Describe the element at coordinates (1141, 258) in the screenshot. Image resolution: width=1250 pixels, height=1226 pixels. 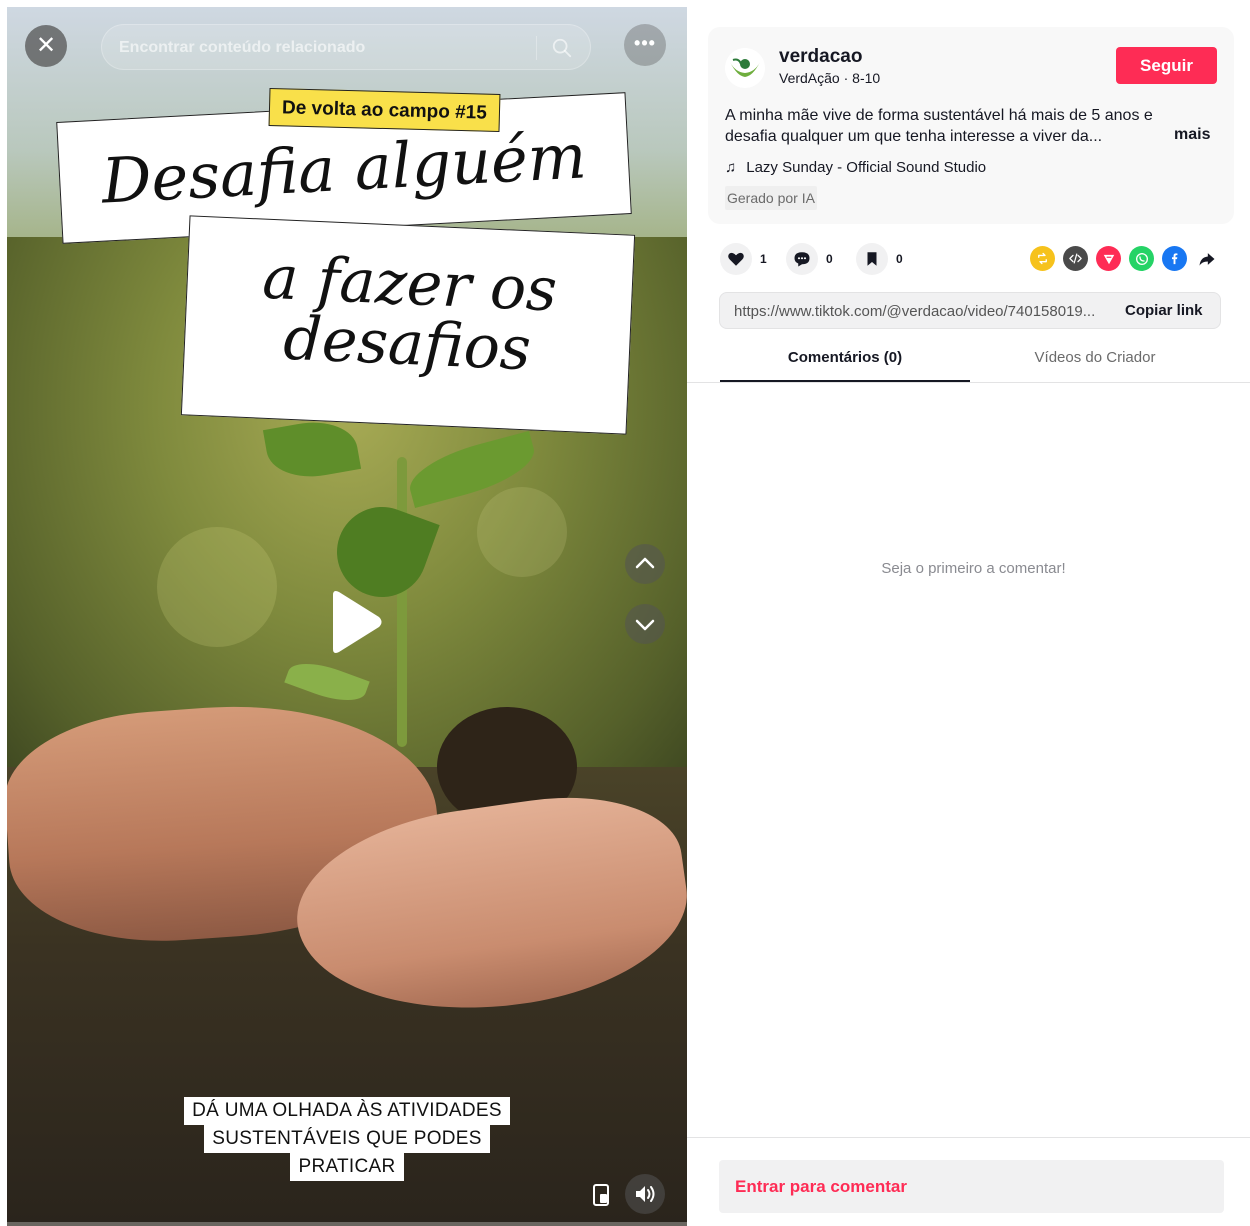
I see `whatsapp-icon` at that location.